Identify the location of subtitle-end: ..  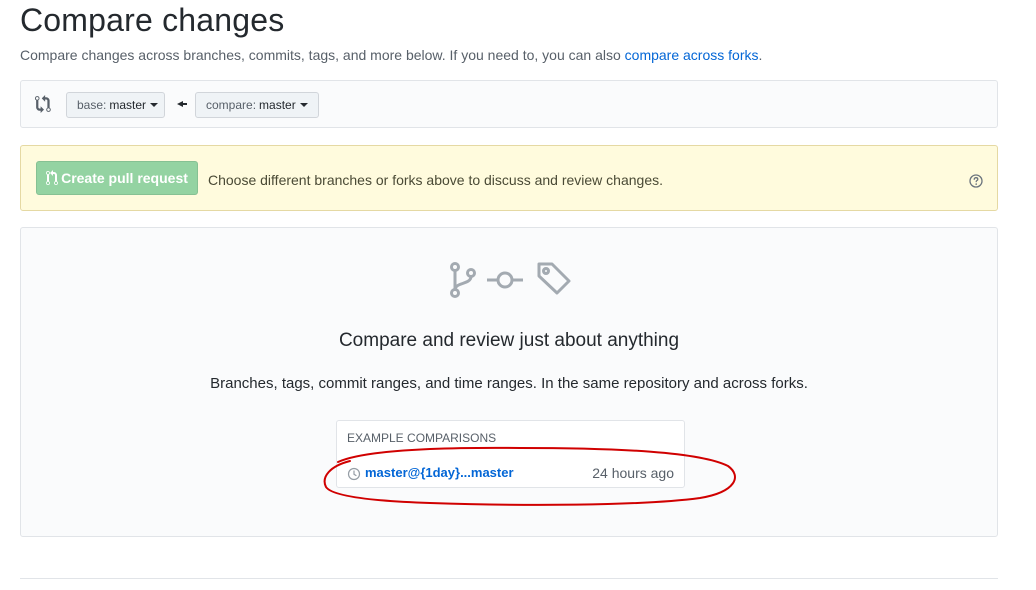
(760, 55).